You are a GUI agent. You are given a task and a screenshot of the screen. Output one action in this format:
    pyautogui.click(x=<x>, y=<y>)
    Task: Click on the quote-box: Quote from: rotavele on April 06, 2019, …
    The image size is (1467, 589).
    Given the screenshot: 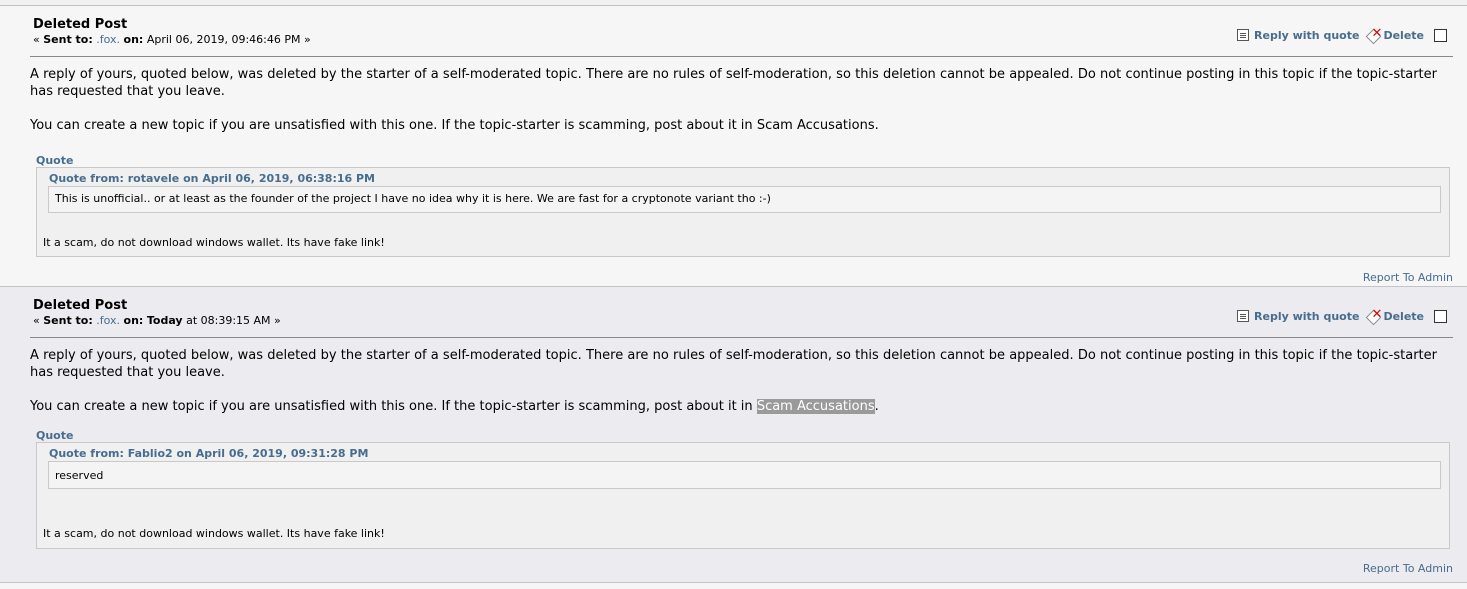 What is the action you would take?
    pyautogui.click(x=743, y=212)
    